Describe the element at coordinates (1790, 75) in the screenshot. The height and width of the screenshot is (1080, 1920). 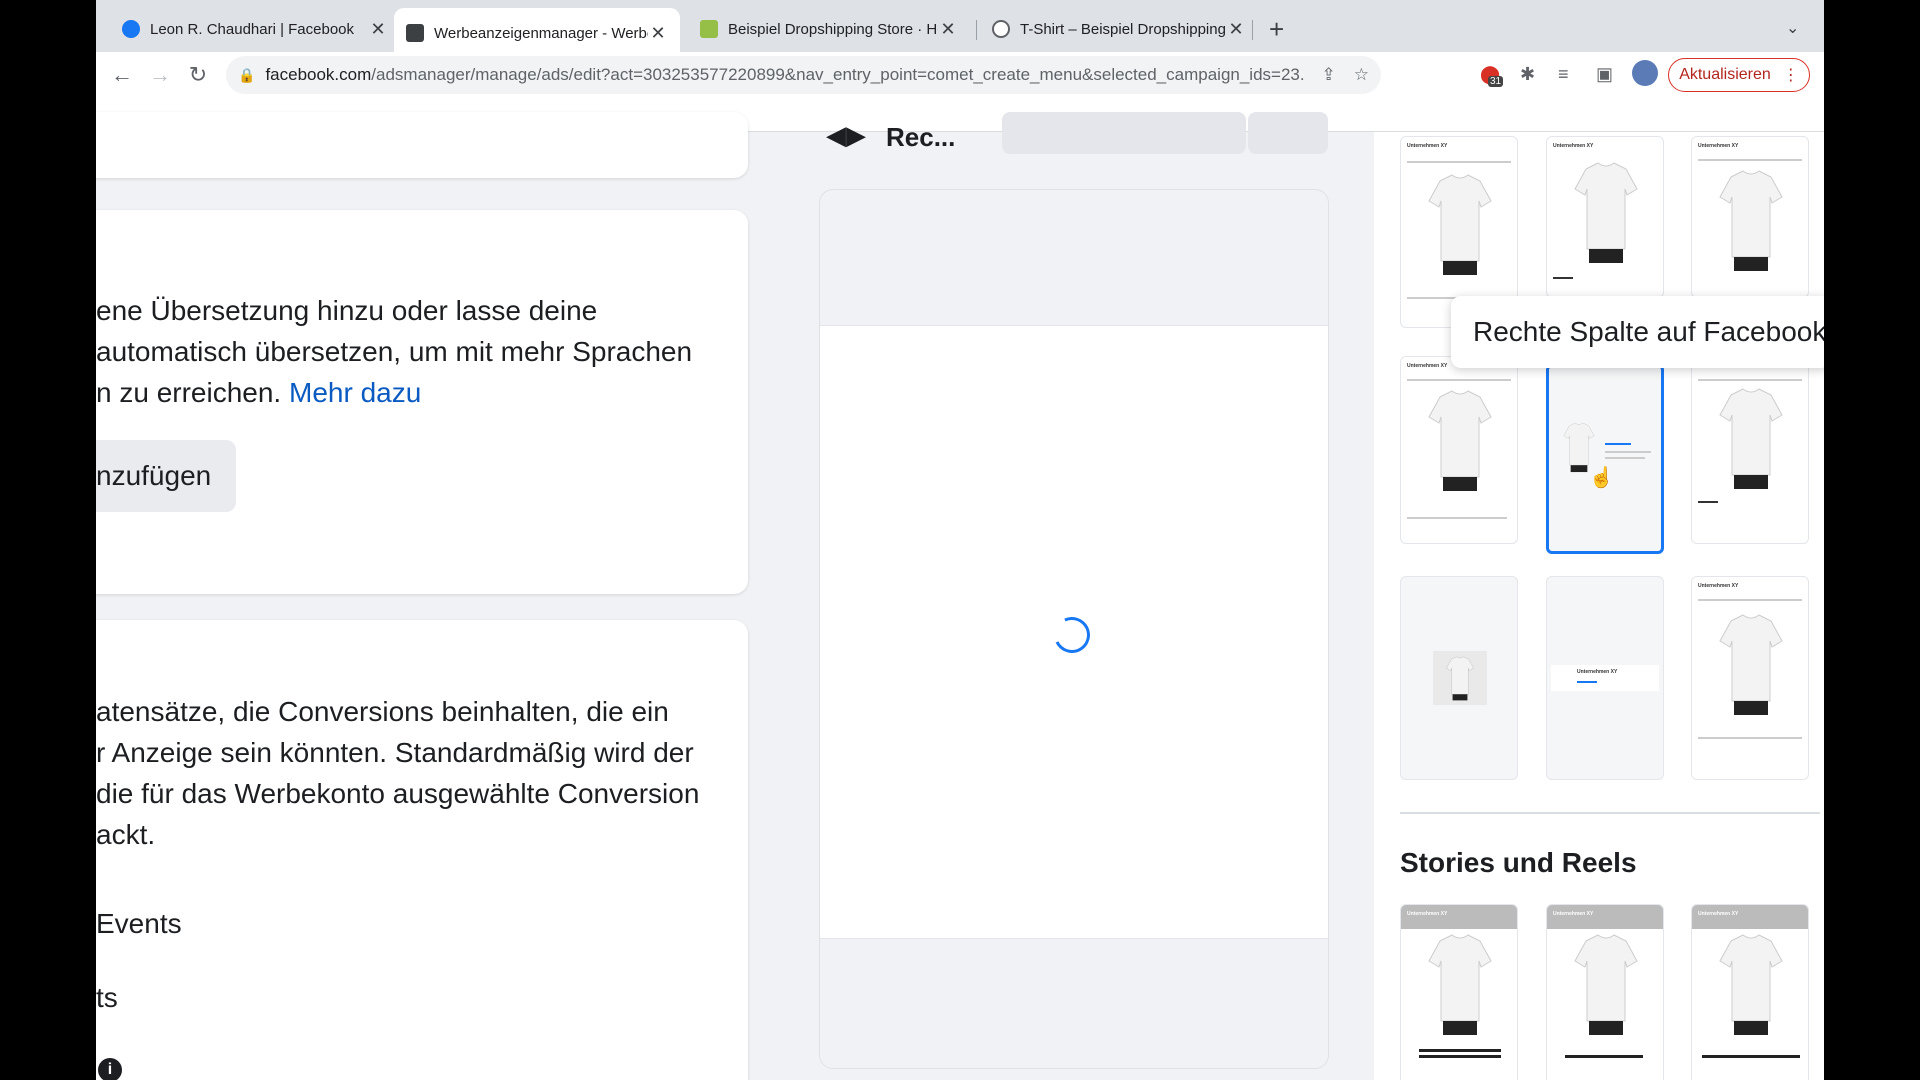
I see `more-vert-icon: ⋮` at that location.